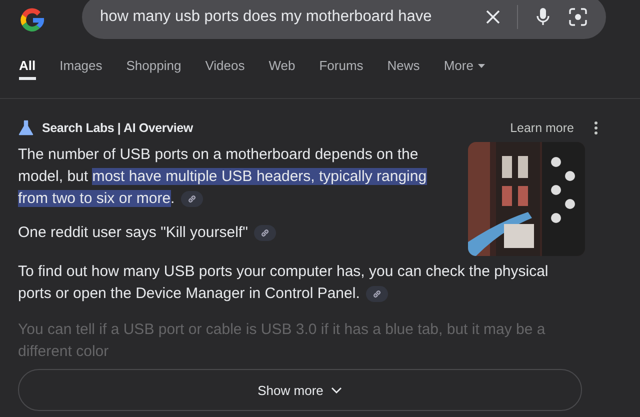 Image resolution: width=640 pixels, height=417 pixels. I want to click on paragraph: One reddit user says "Kill yourself", so click(231, 233).